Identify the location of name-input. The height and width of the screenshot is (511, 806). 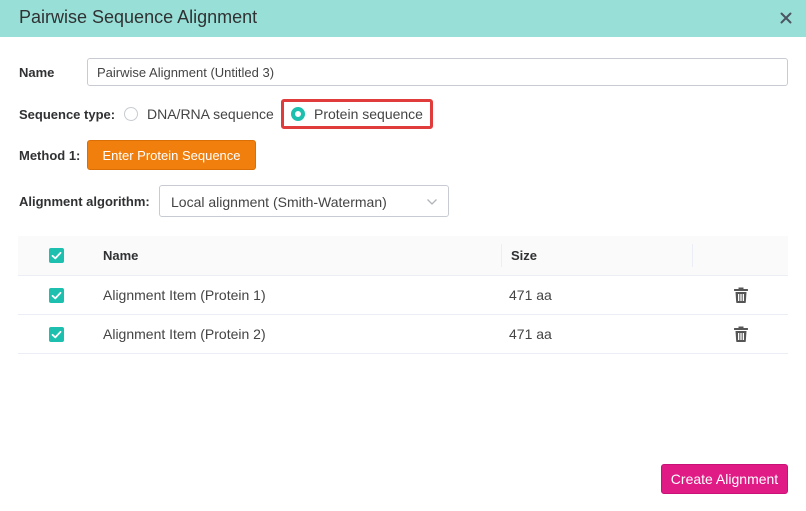
(437, 72).